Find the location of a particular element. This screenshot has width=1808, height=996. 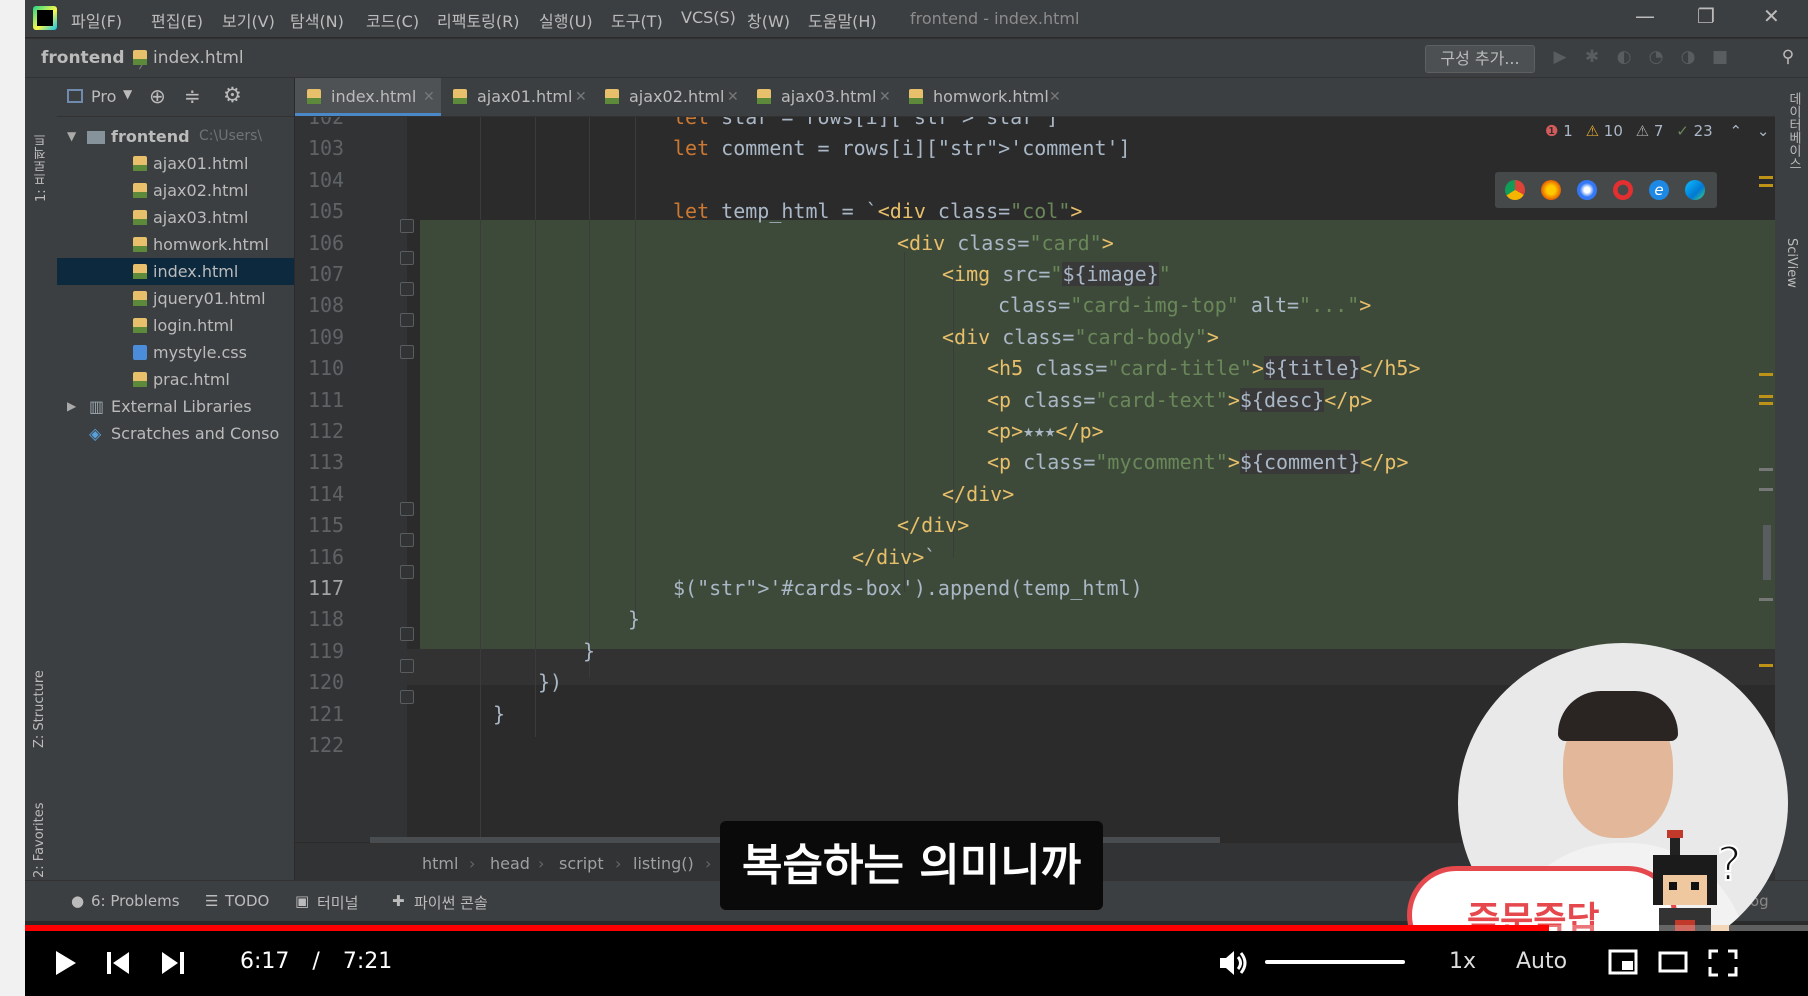

python-console-tool-button: 파이썬 콘솔 is located at coordinates (451, 902).